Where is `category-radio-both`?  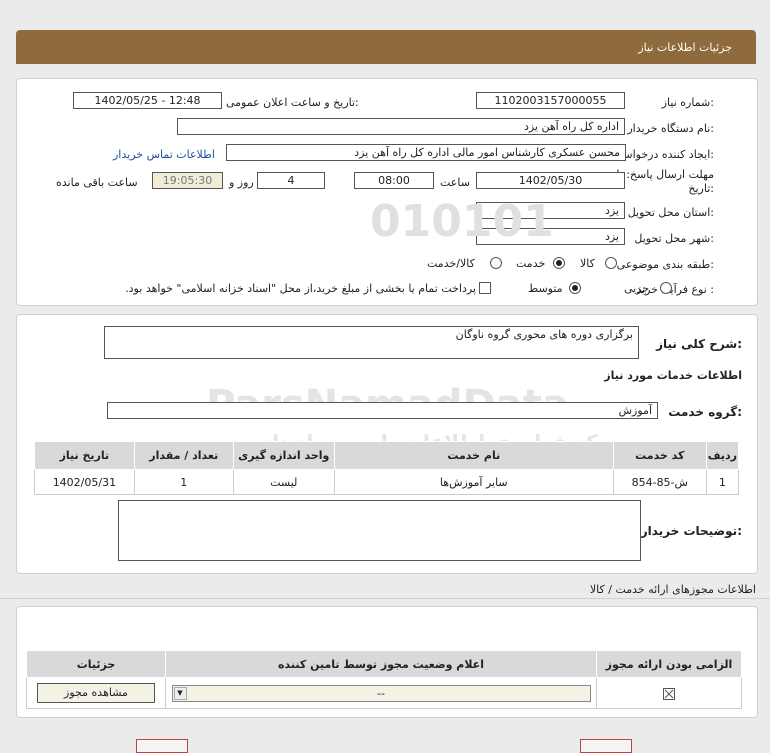 category-radio-both is located at coordinates (496, 263).